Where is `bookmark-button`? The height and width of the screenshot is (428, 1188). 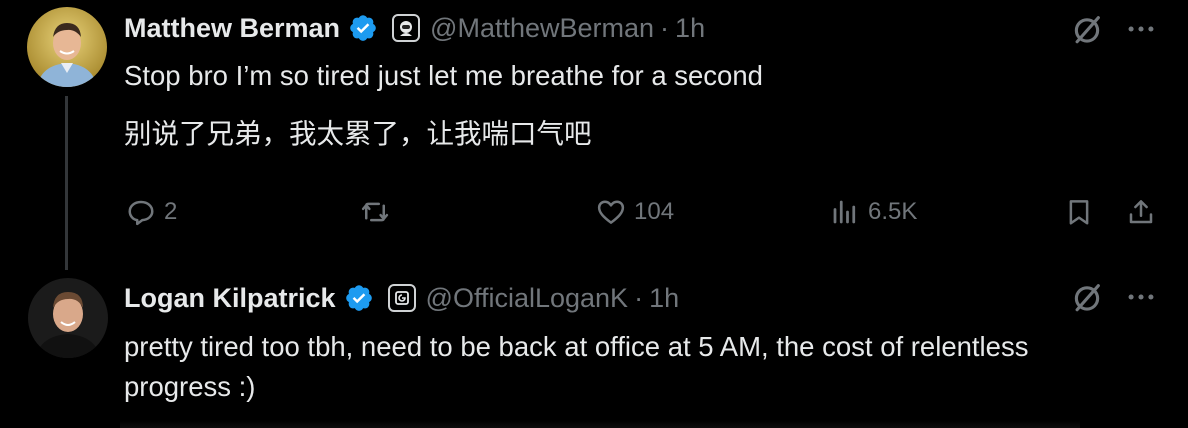
bookmark-button is located at coordinates (1079, 212).